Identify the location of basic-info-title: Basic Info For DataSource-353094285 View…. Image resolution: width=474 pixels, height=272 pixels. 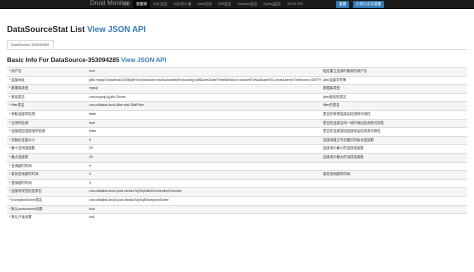
(86, 60).